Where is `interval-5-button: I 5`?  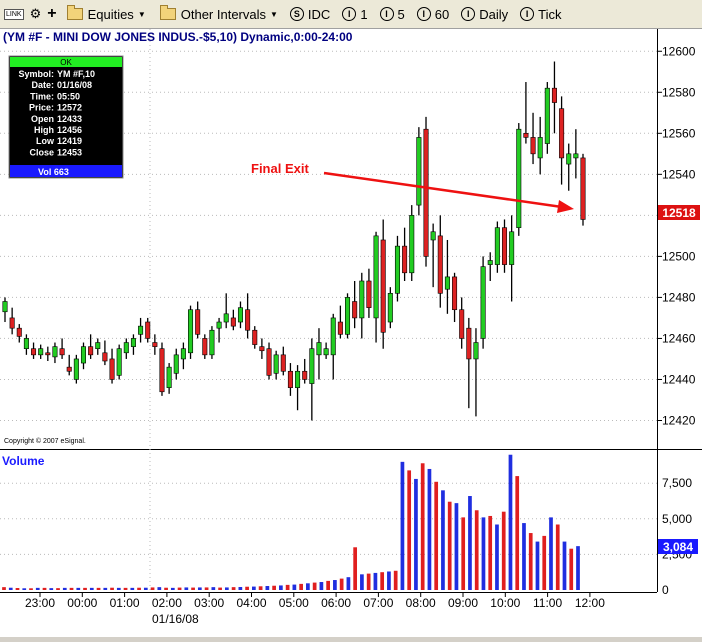 interval-5-button: I 5 is located at coordinates (392, 14).